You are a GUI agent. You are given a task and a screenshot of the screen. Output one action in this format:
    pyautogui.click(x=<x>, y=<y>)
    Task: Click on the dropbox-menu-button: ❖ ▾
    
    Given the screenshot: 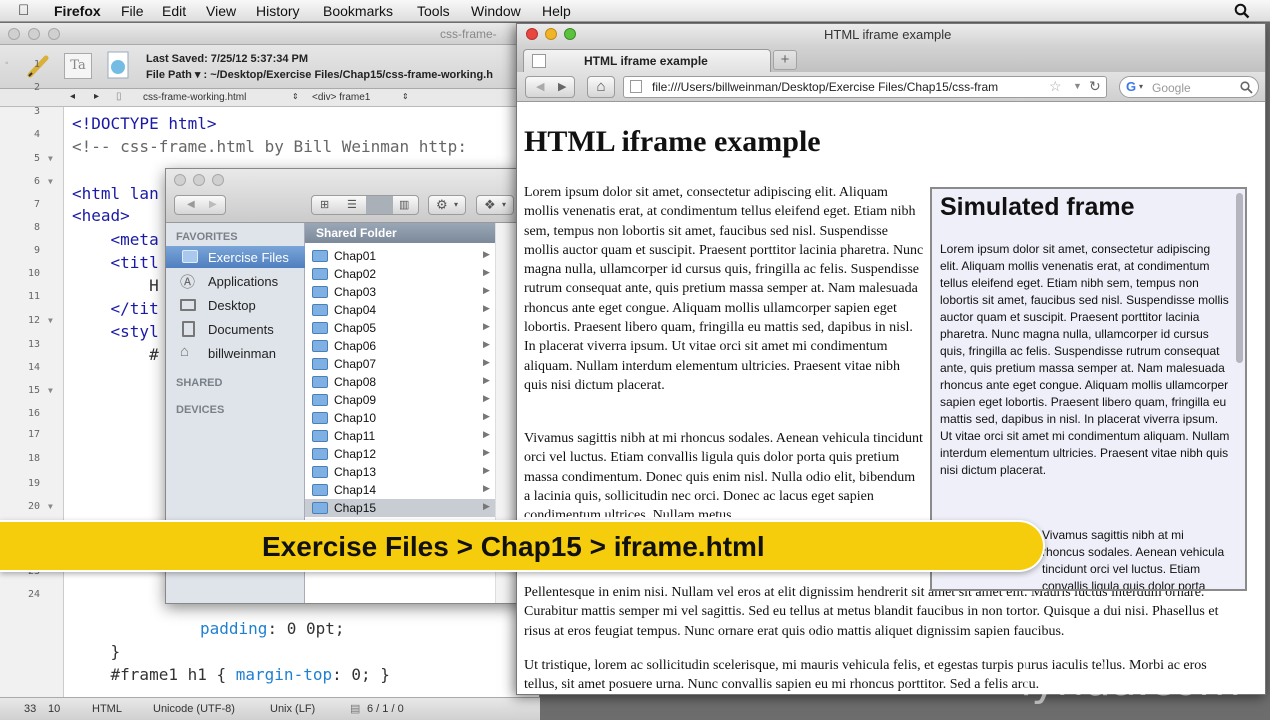 What is the action you would take?
    pyautogui.click(x=495, y=205)
    